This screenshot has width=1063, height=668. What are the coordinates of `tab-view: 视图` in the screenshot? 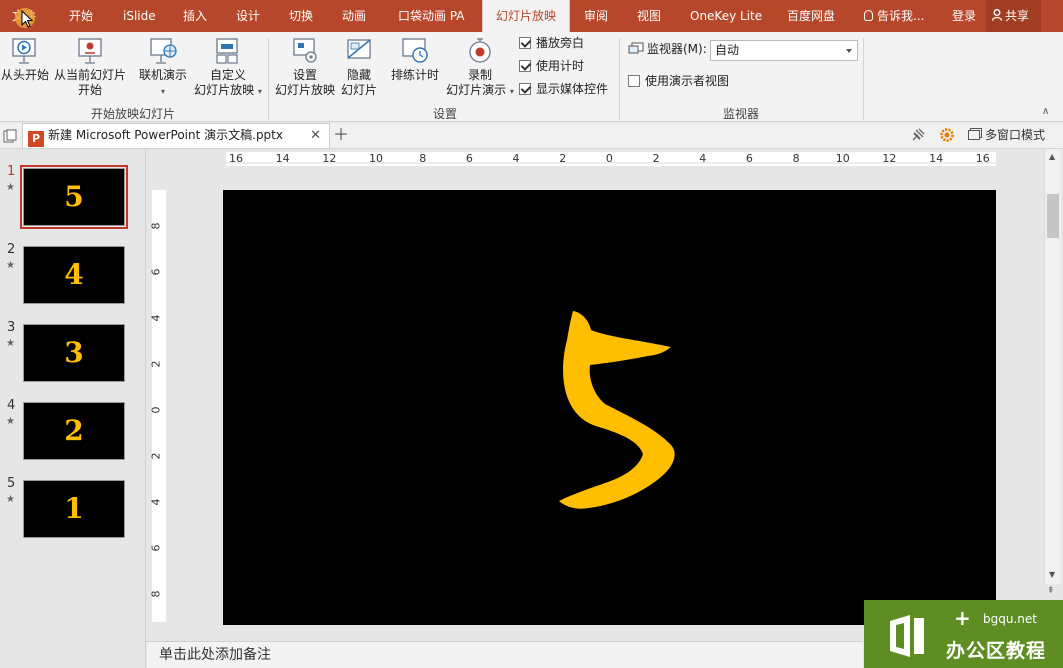 It's located at (649, 16).